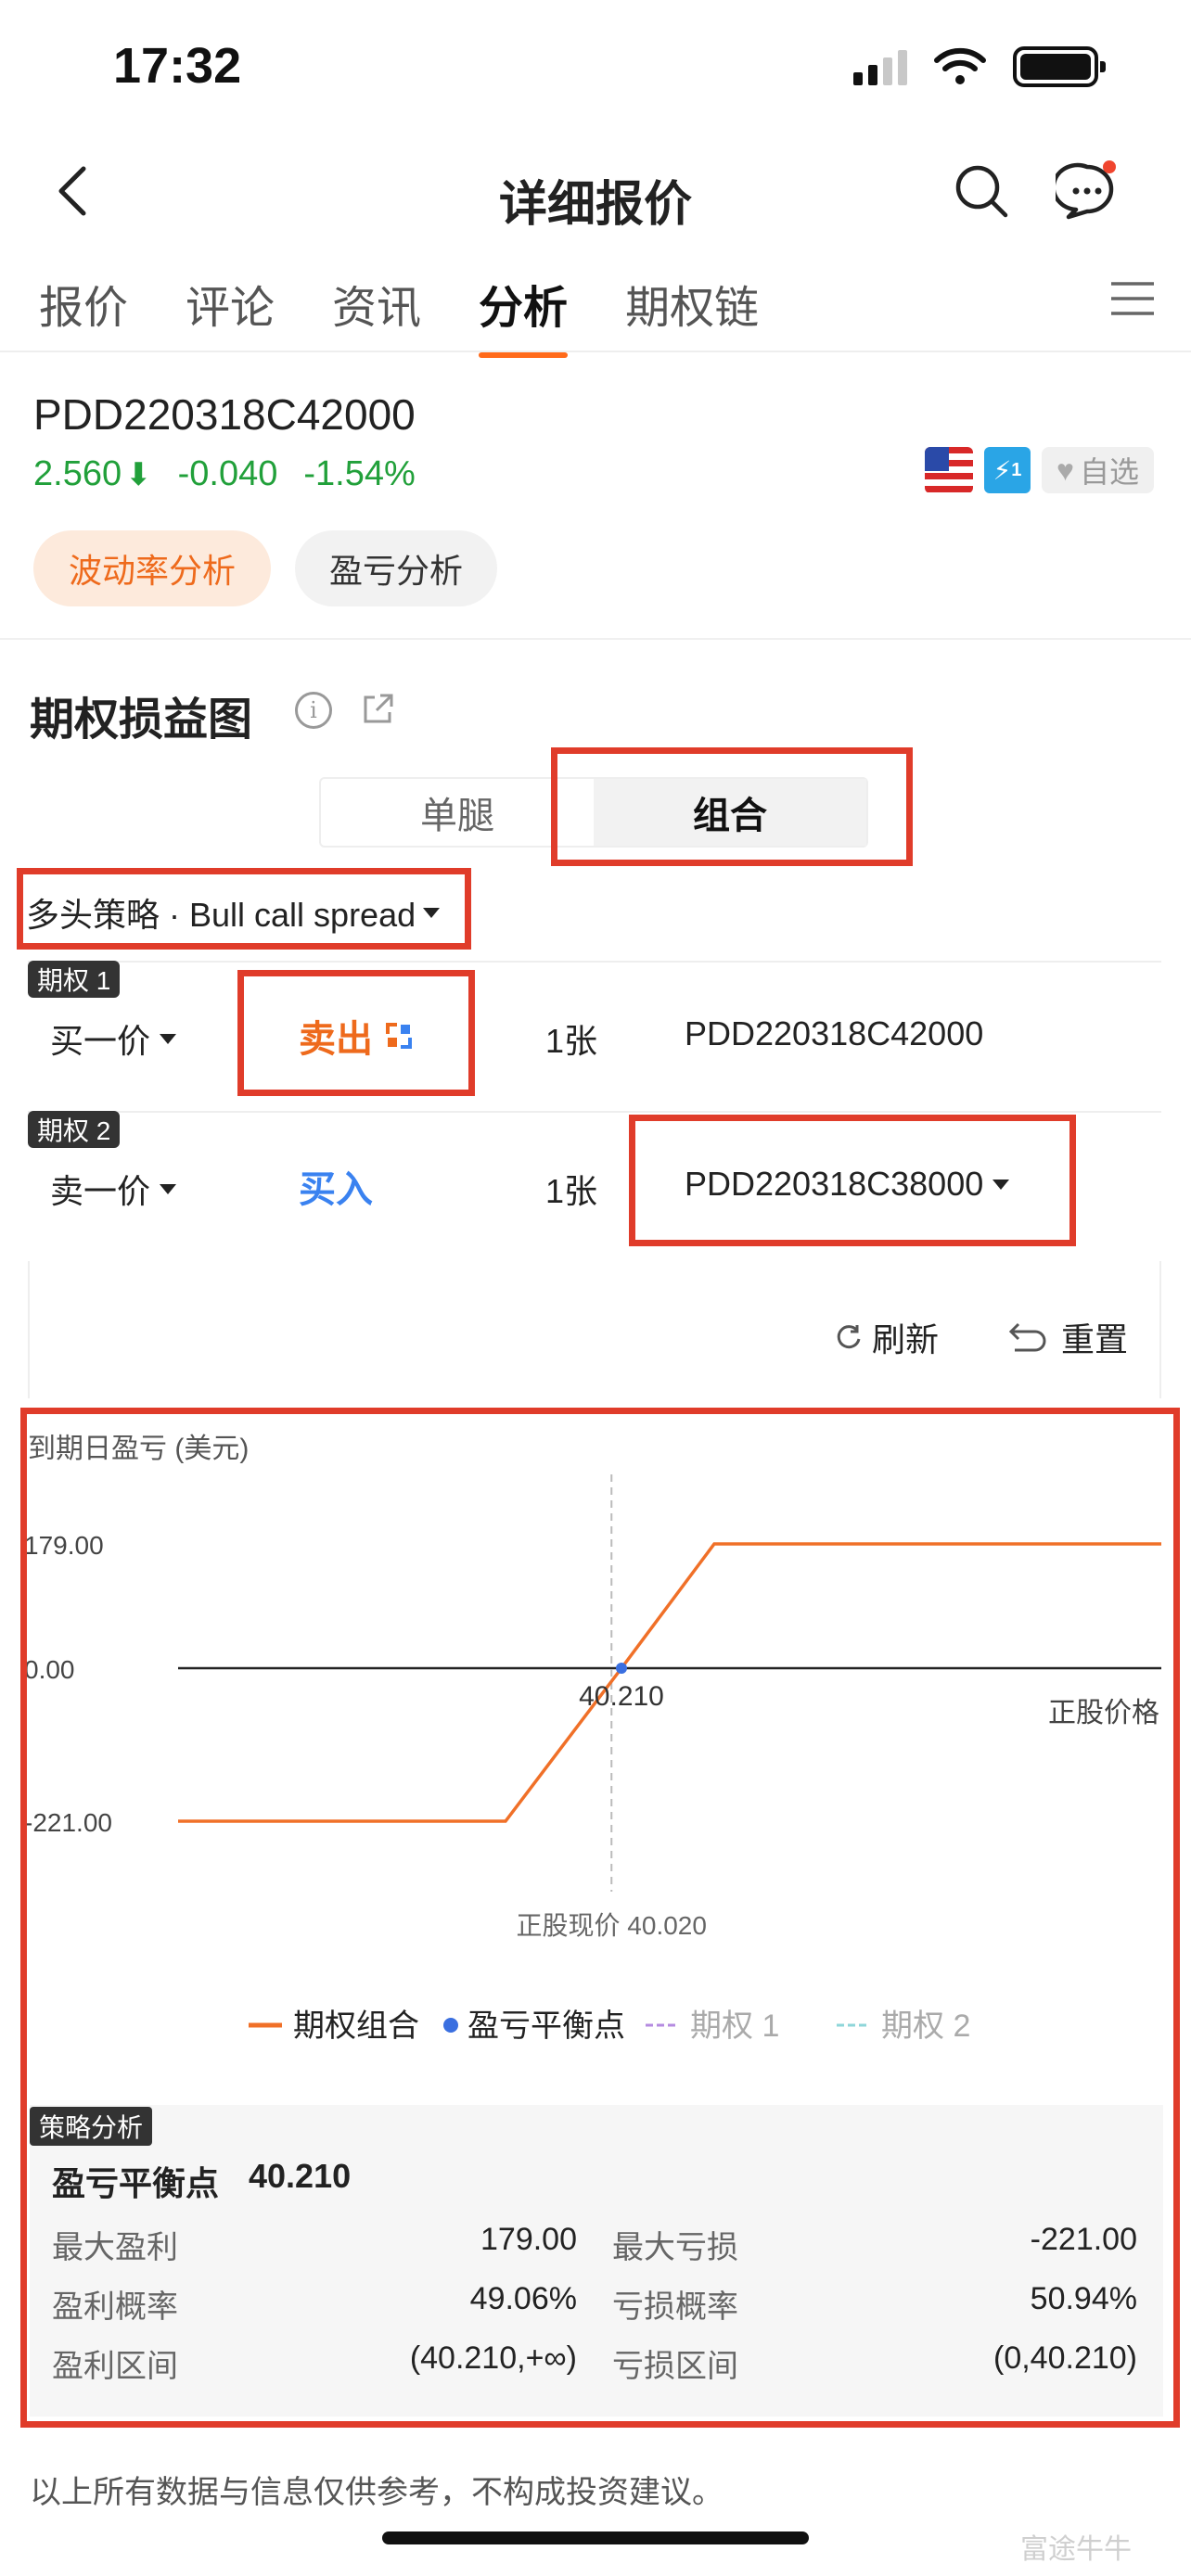  I want to click on price-type-select: 卖一价, so click(113, 1189).